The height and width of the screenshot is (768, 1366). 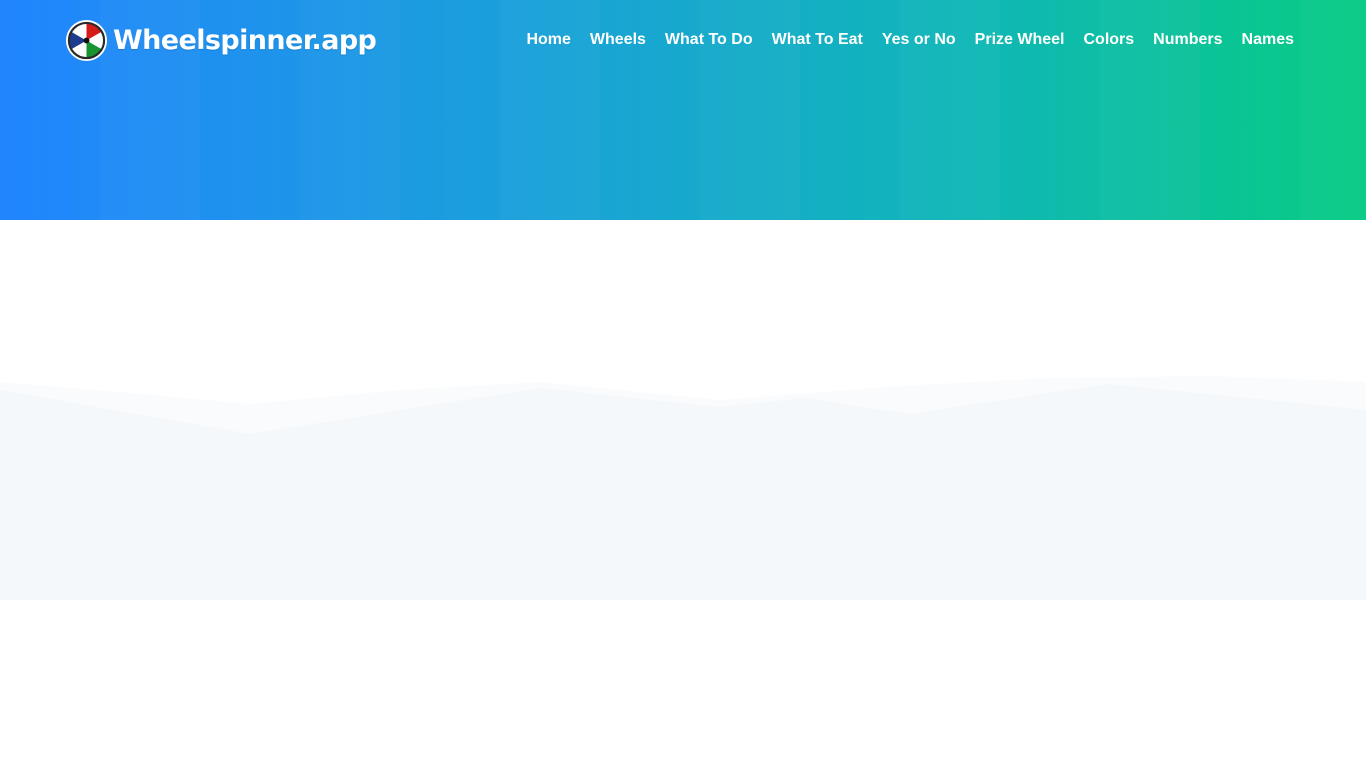 I want to click on brand-home-link: Wheelspinner.app, so click(x=221, y=40).